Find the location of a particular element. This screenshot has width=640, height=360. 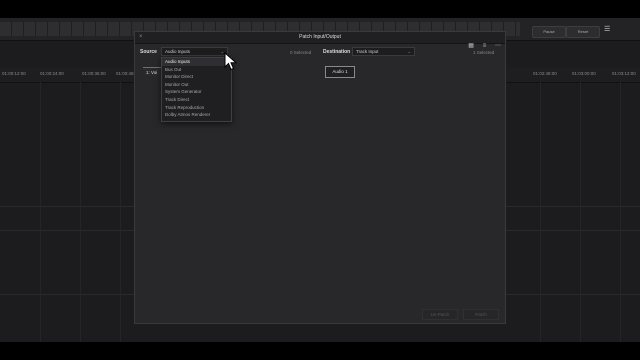

dialog-title: Patch Input/Output is located at coordinates (320, 37).